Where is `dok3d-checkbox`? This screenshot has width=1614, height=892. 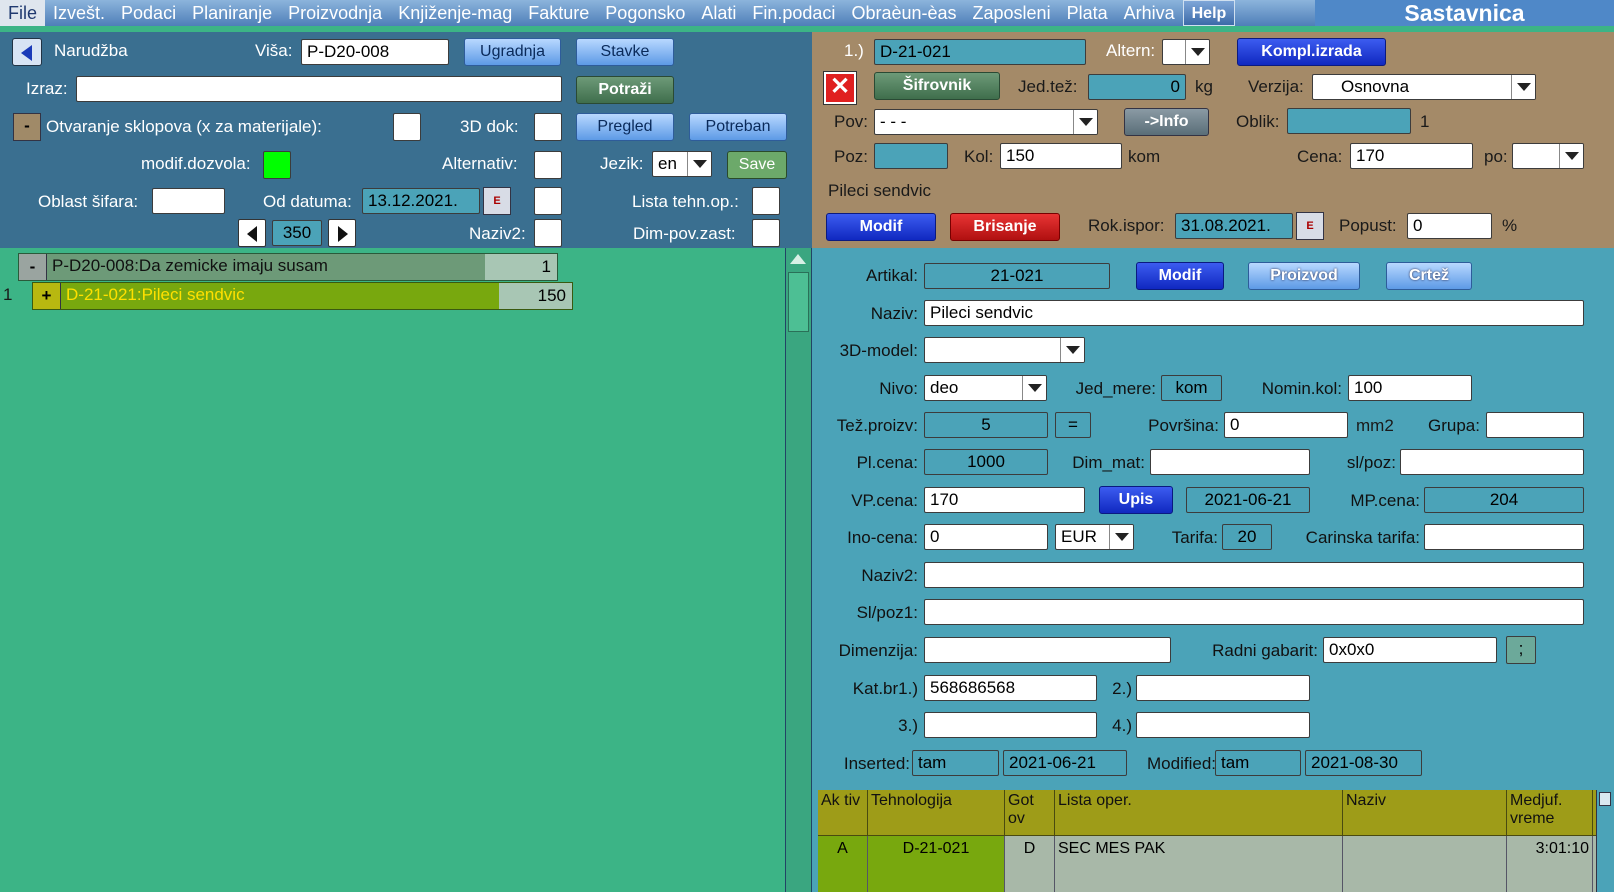
dok3d-checkbox is located at coordinates (548, 127).